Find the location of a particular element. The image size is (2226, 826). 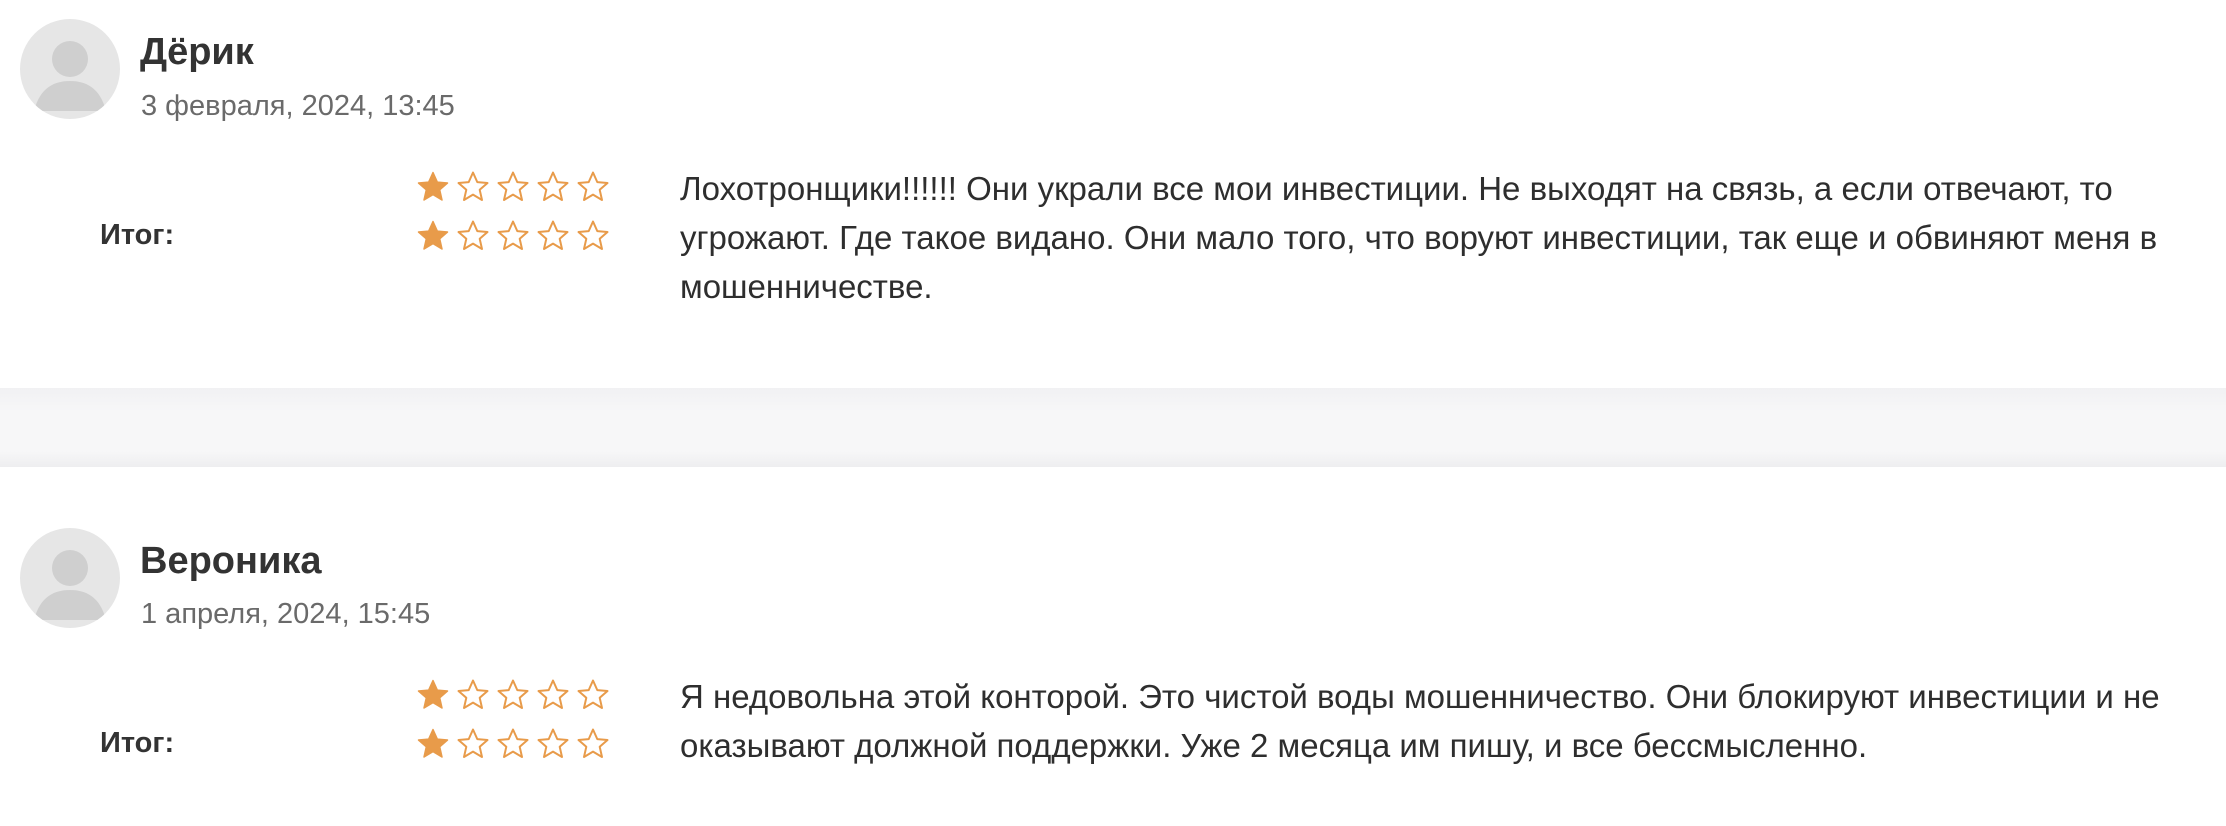

review-date: 3 февраля, 2024, 13:45 is located at coordinates (298, 106).